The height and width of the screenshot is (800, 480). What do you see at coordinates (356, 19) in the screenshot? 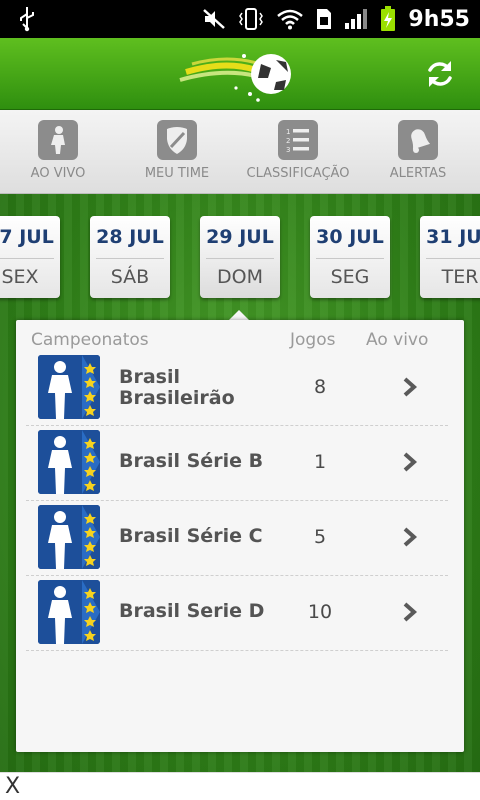
I see `signal-icon` at bounding box center [356, 19].